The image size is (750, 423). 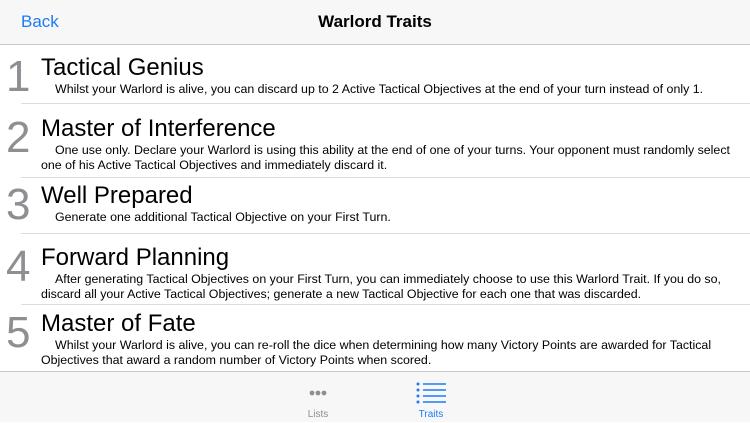 I want to click on trait-number: 1, so click(x=18, y=76).